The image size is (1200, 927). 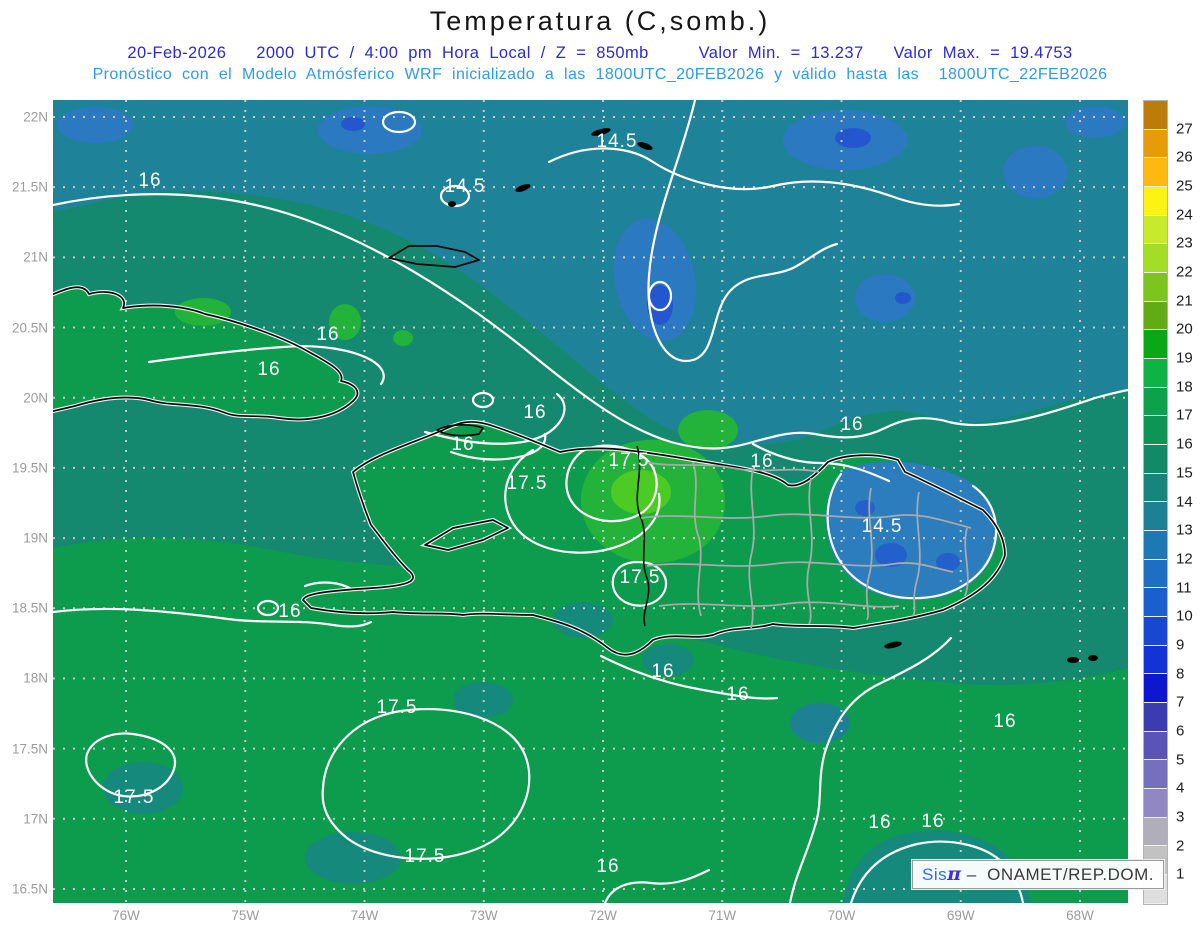 I want to click on lat-tick-label: 19.5N, so click(x=29, y=468).